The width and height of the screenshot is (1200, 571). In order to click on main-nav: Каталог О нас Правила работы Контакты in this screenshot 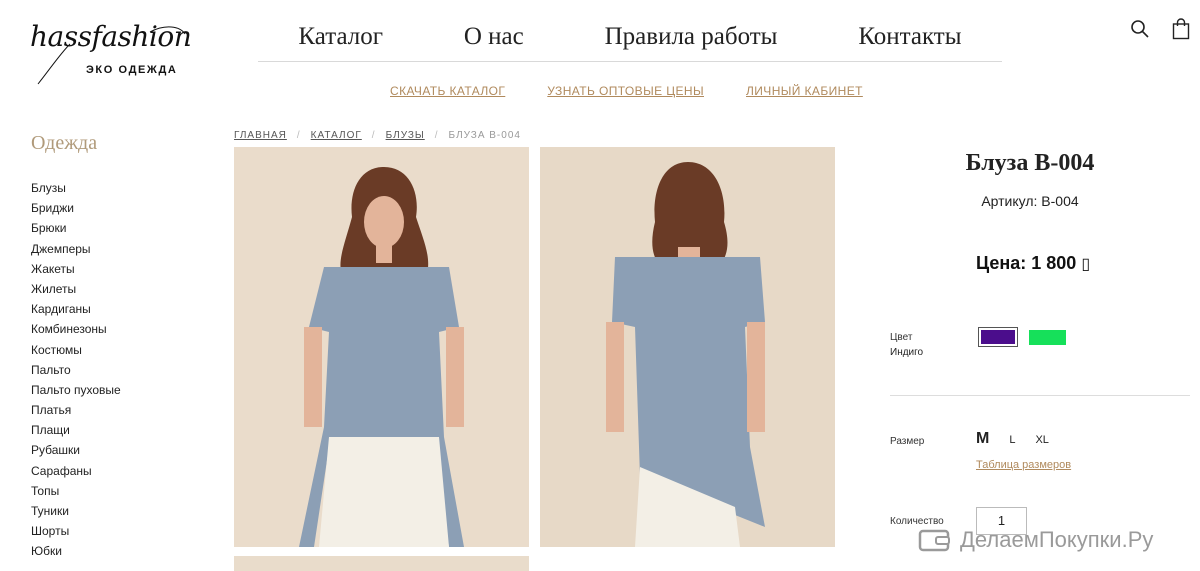, I will do `click(630, 37)`.